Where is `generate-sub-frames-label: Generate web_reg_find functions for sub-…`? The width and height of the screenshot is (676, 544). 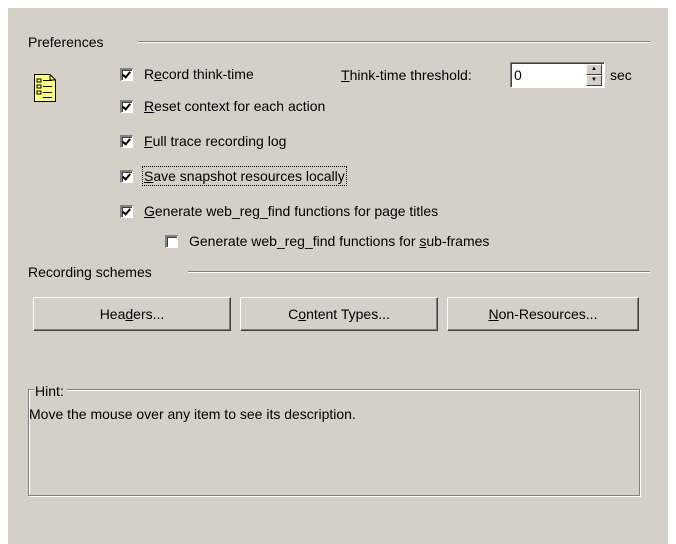 generate-sub-frames-label: Generate web_reg_find functions for sub-… is located at coordinates (339, 241).